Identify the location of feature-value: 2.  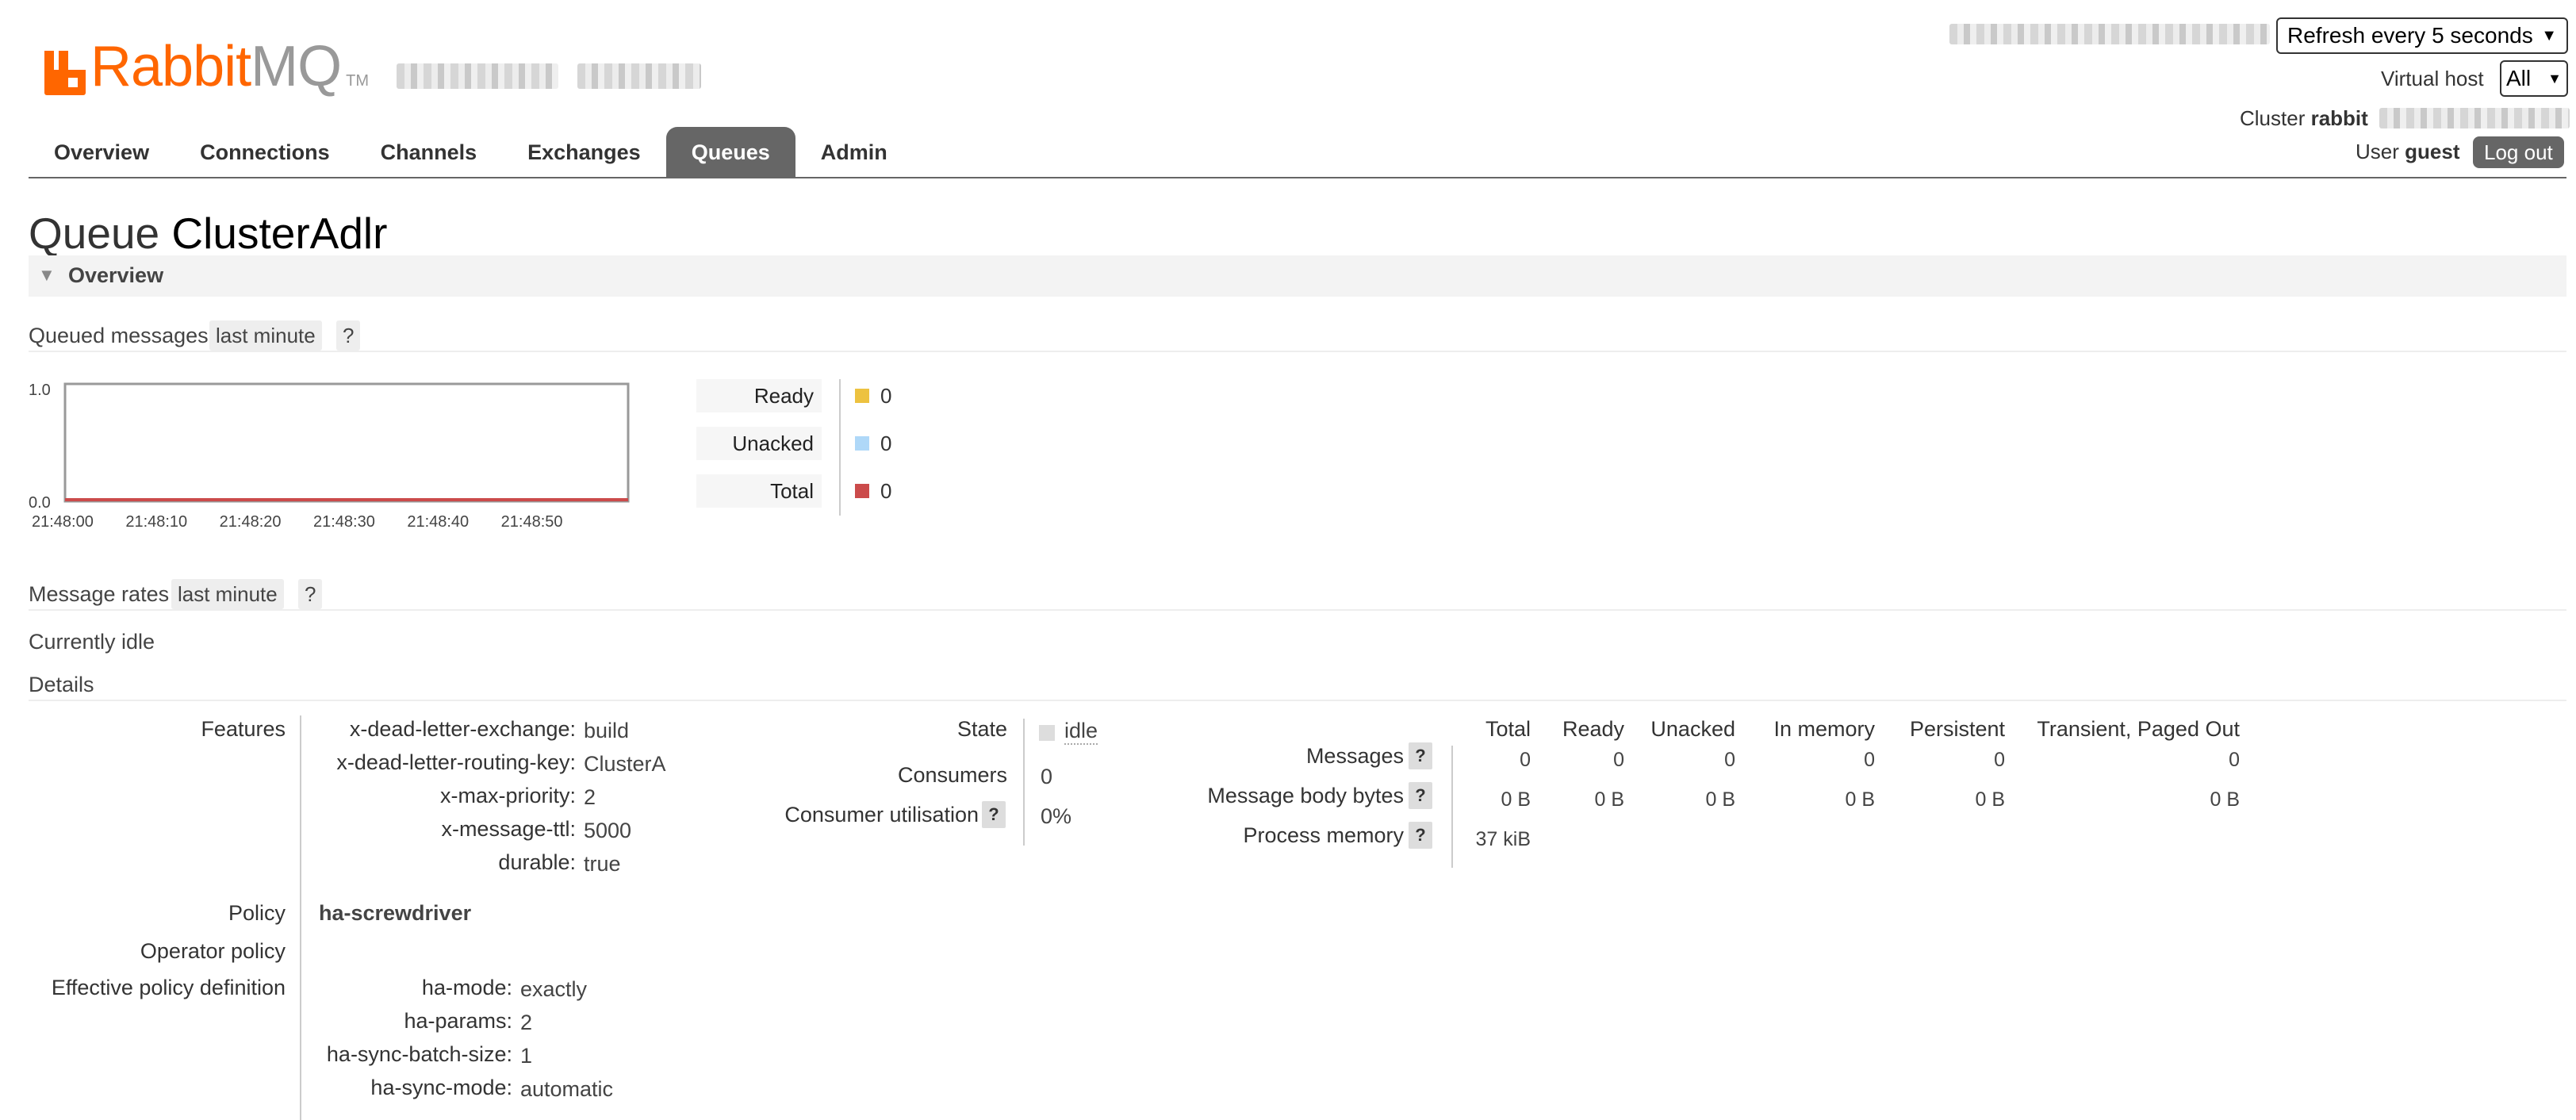
(590, 797).